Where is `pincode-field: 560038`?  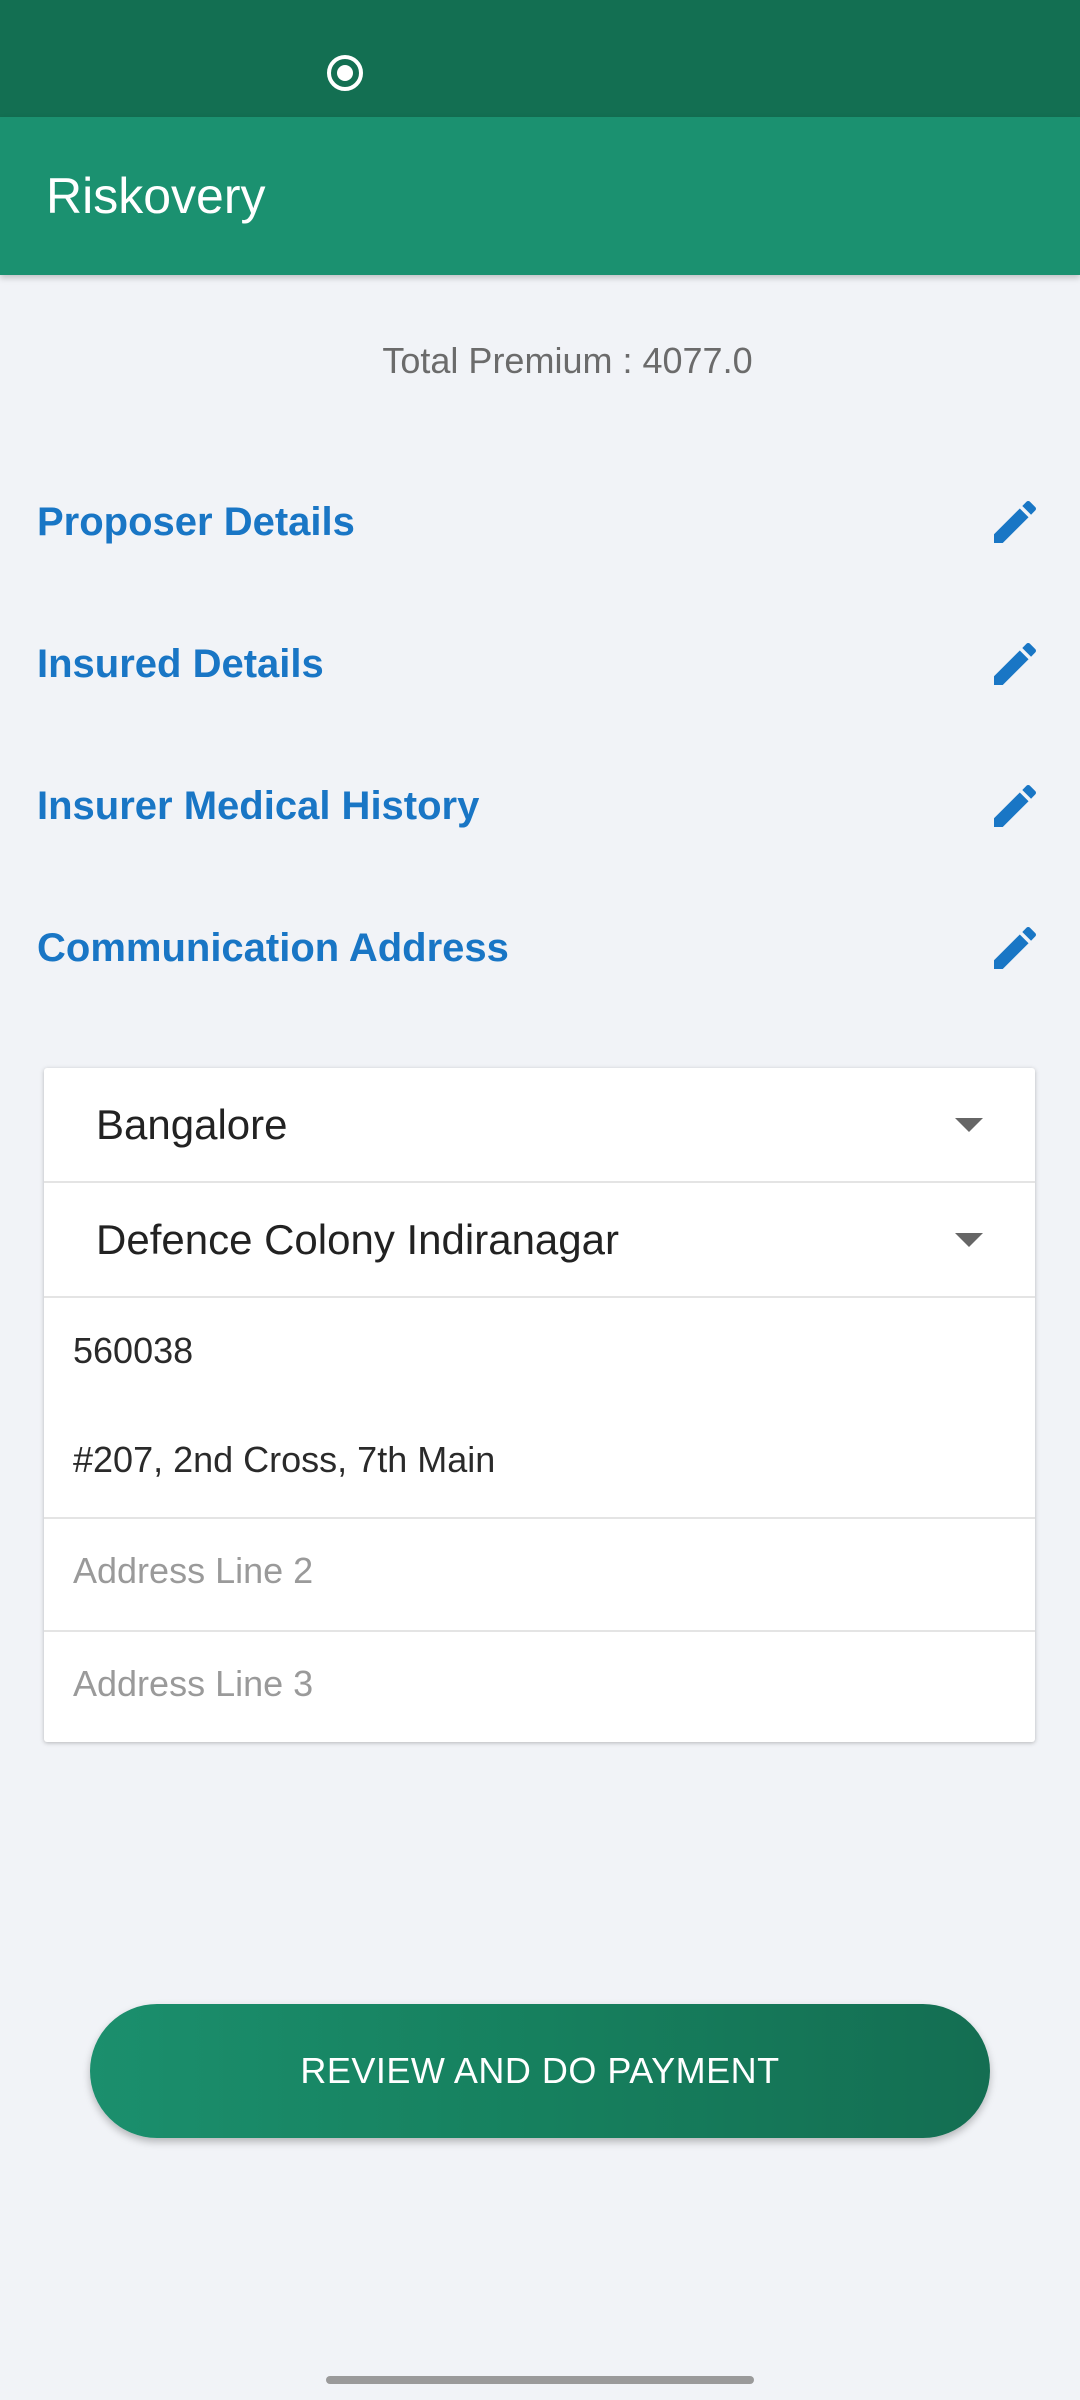 pincode-field: 560038 is located at coordinates (539, 1351).